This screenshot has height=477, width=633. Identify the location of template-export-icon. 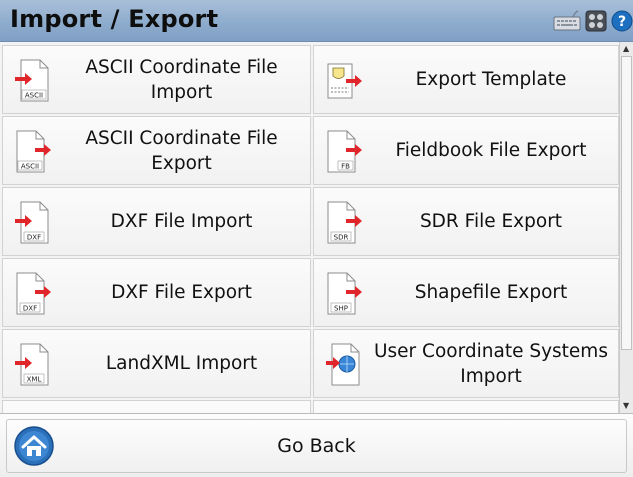
(344, 81).